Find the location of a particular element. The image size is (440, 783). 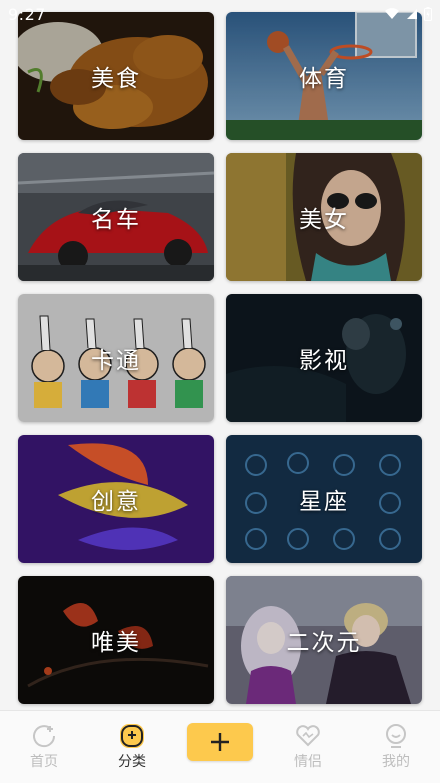

nav-couple-label: 情侣 is located at coordinates (308, 762).